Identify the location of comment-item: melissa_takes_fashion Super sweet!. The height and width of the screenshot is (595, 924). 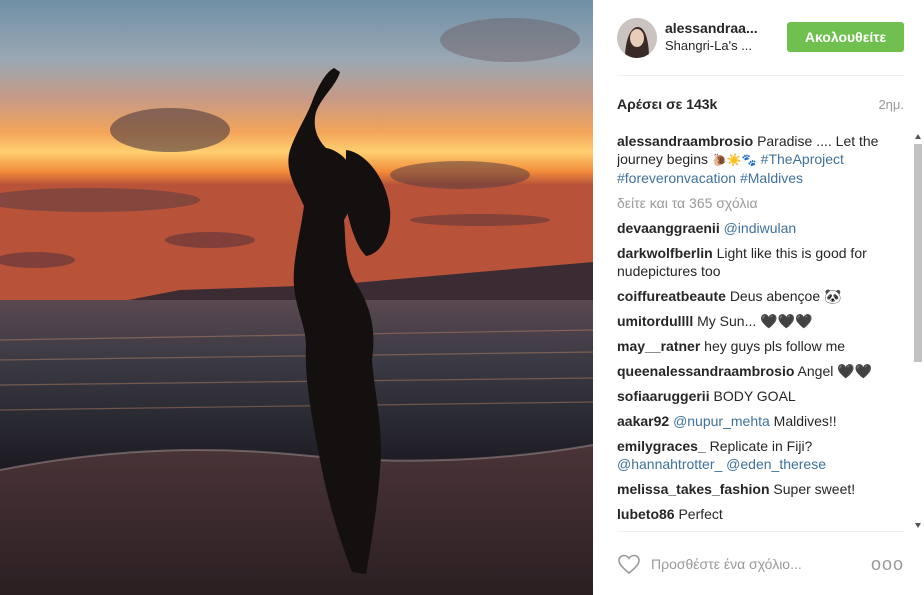
(757, 489).